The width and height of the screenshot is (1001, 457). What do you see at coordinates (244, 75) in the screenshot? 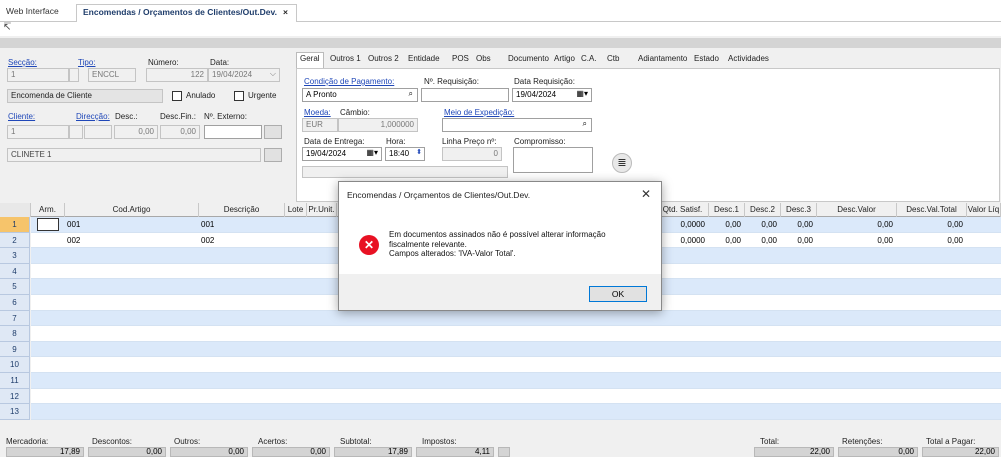
I see `data-field: 19/04/2024 ⌵` at bounding box center [244, 75].